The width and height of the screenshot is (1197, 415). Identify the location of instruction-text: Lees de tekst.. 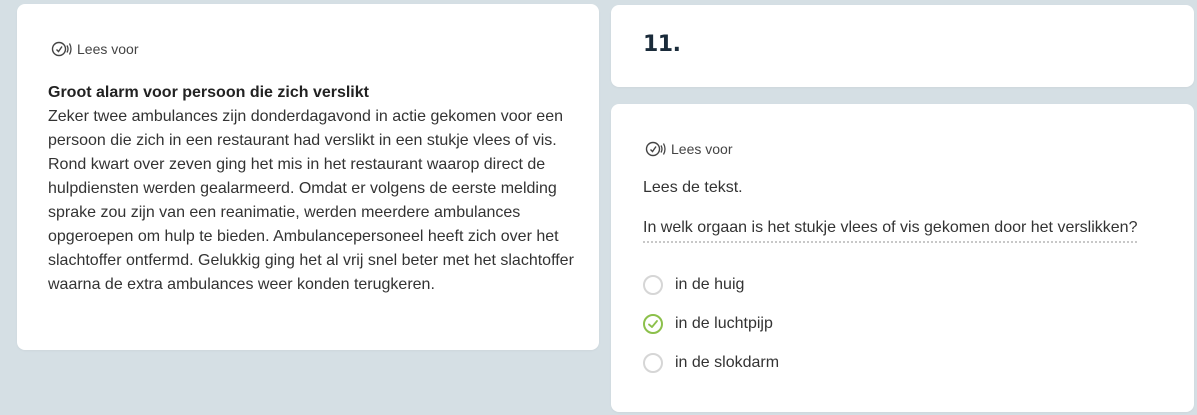
(693, 187).